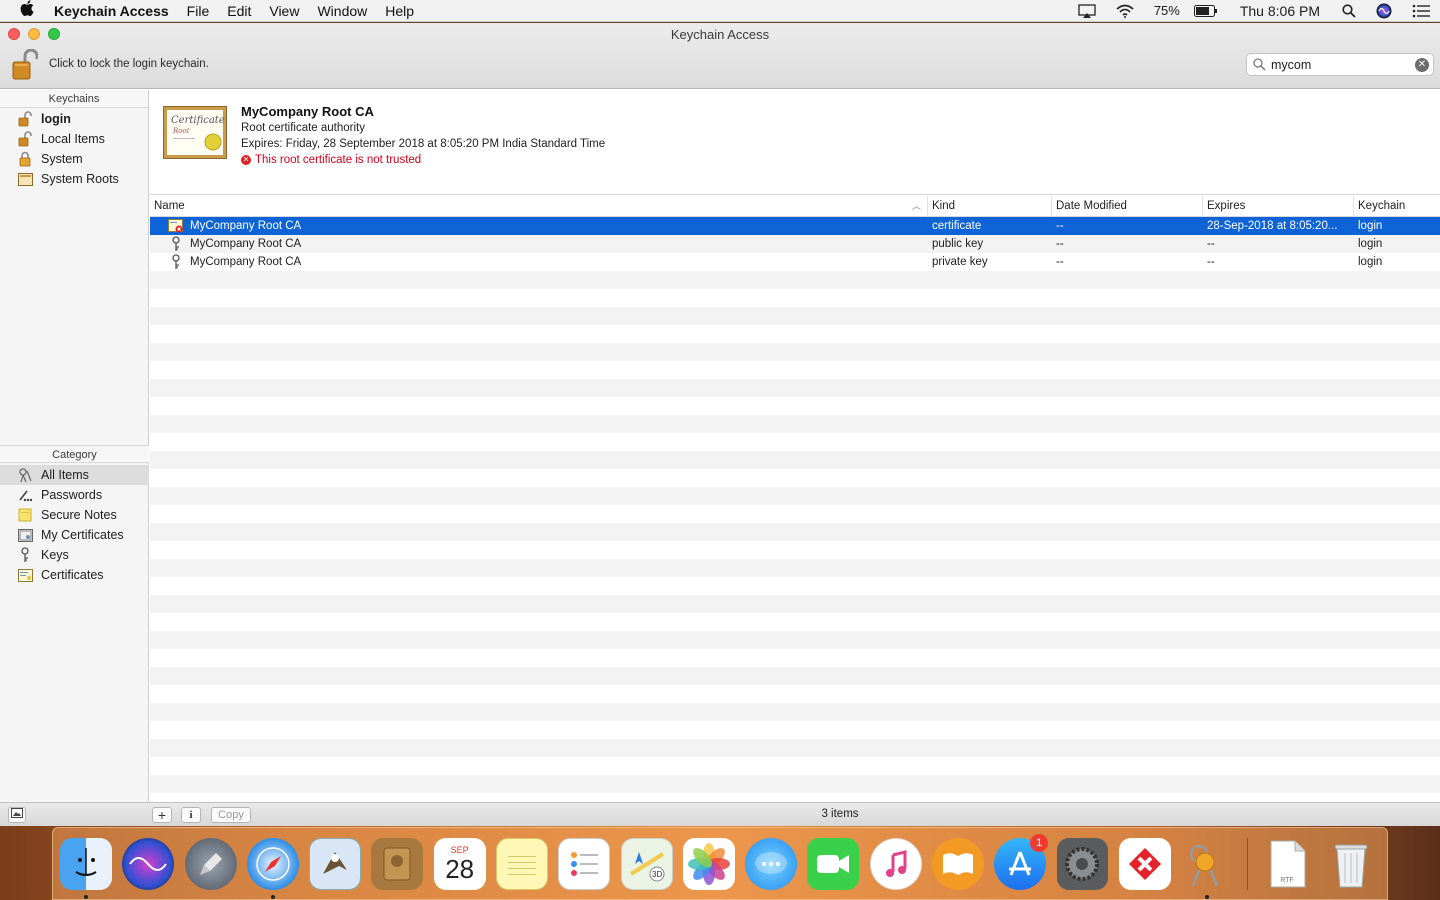 The width and height of the screenshot is (1440, 900). I want to click on sidebar-item-system: System, so click(74, 159).